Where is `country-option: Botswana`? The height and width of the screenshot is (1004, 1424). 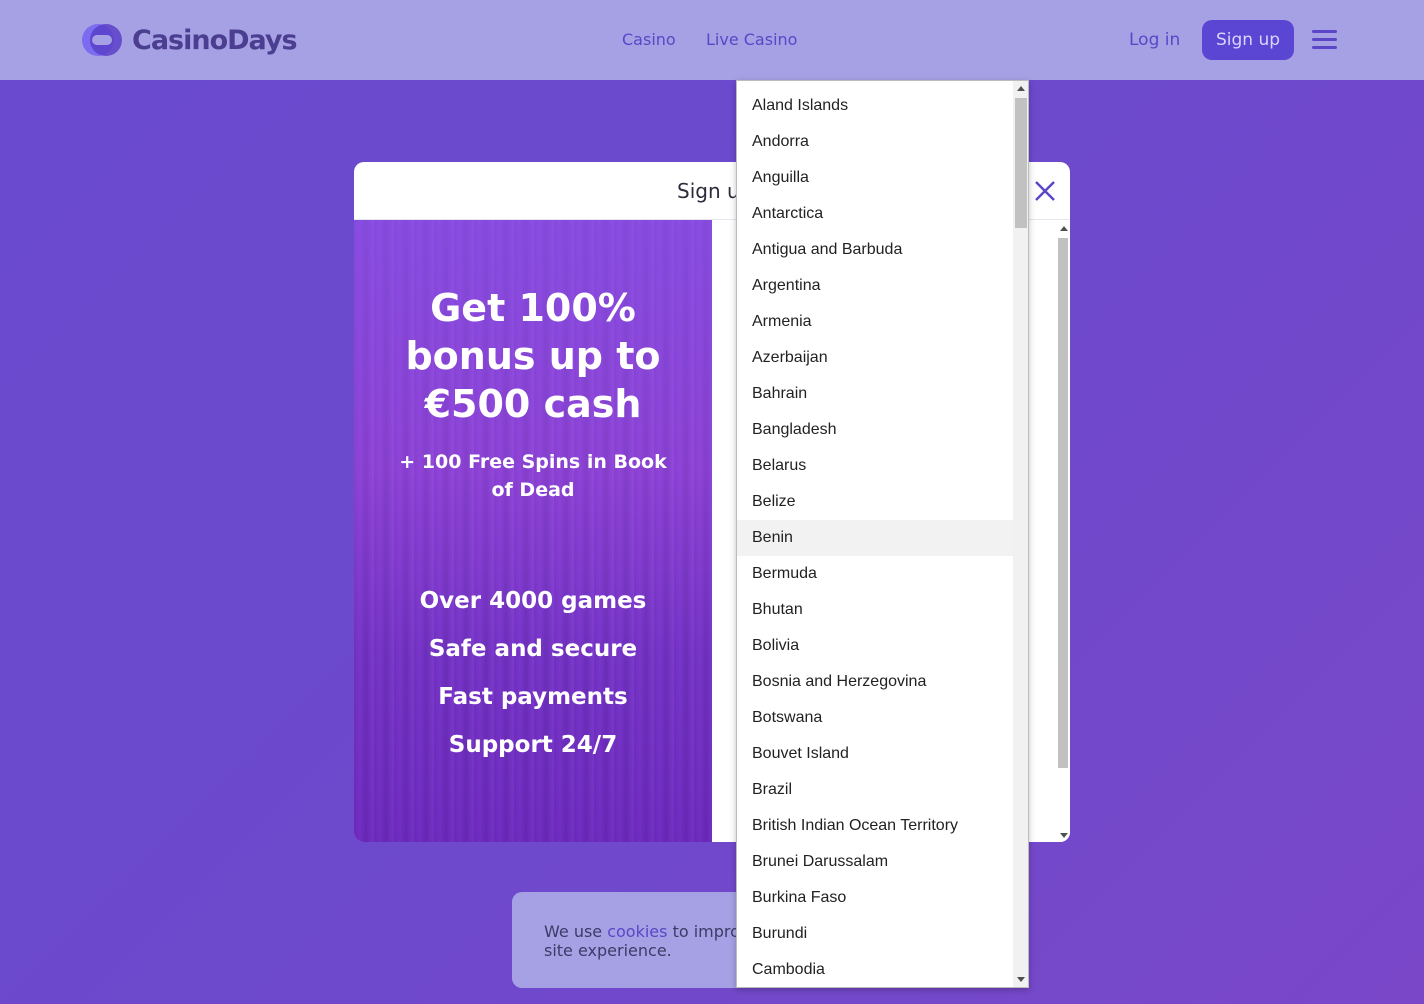 country-option: Botswana is located at coordinates (875, 718).